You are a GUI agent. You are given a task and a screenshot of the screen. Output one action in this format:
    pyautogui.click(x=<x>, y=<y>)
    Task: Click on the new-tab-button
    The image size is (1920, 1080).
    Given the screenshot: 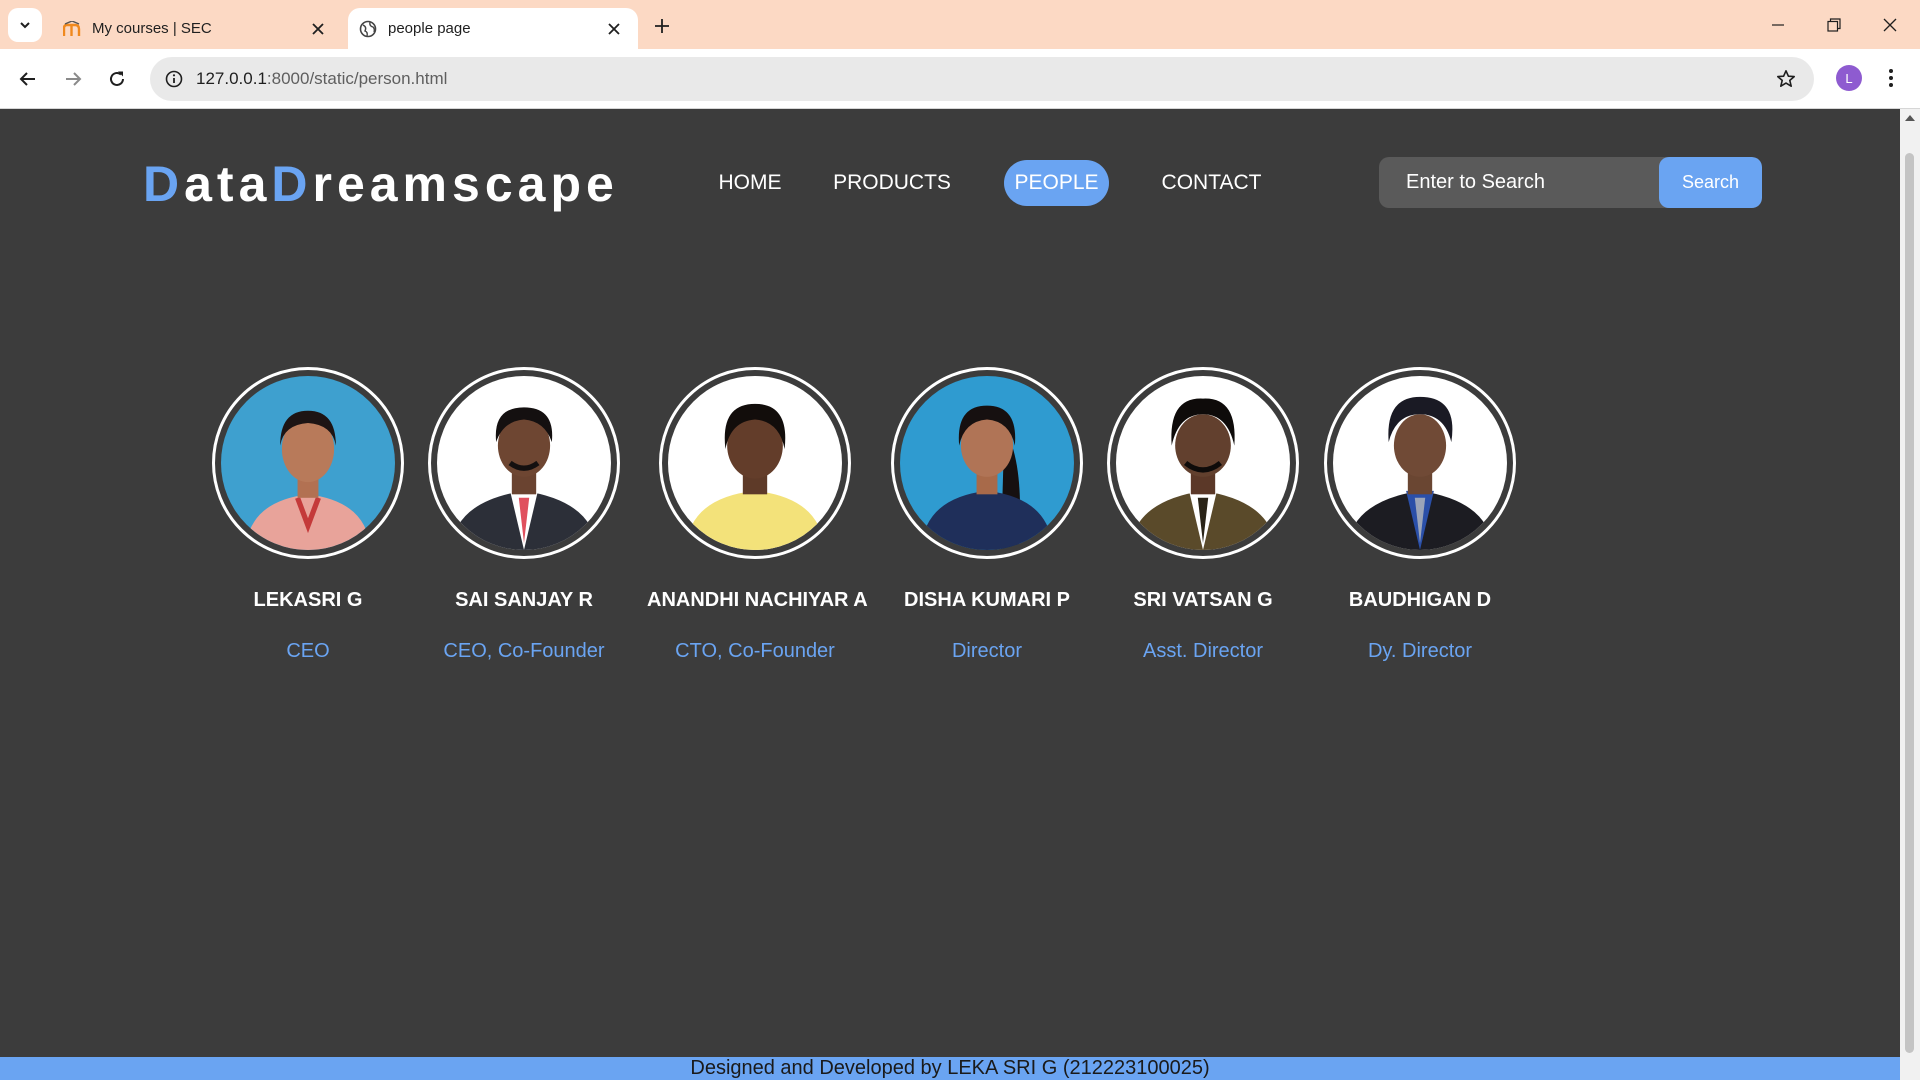 What is the action you would take?
    pyautogui.click(x=662, y=26)
    